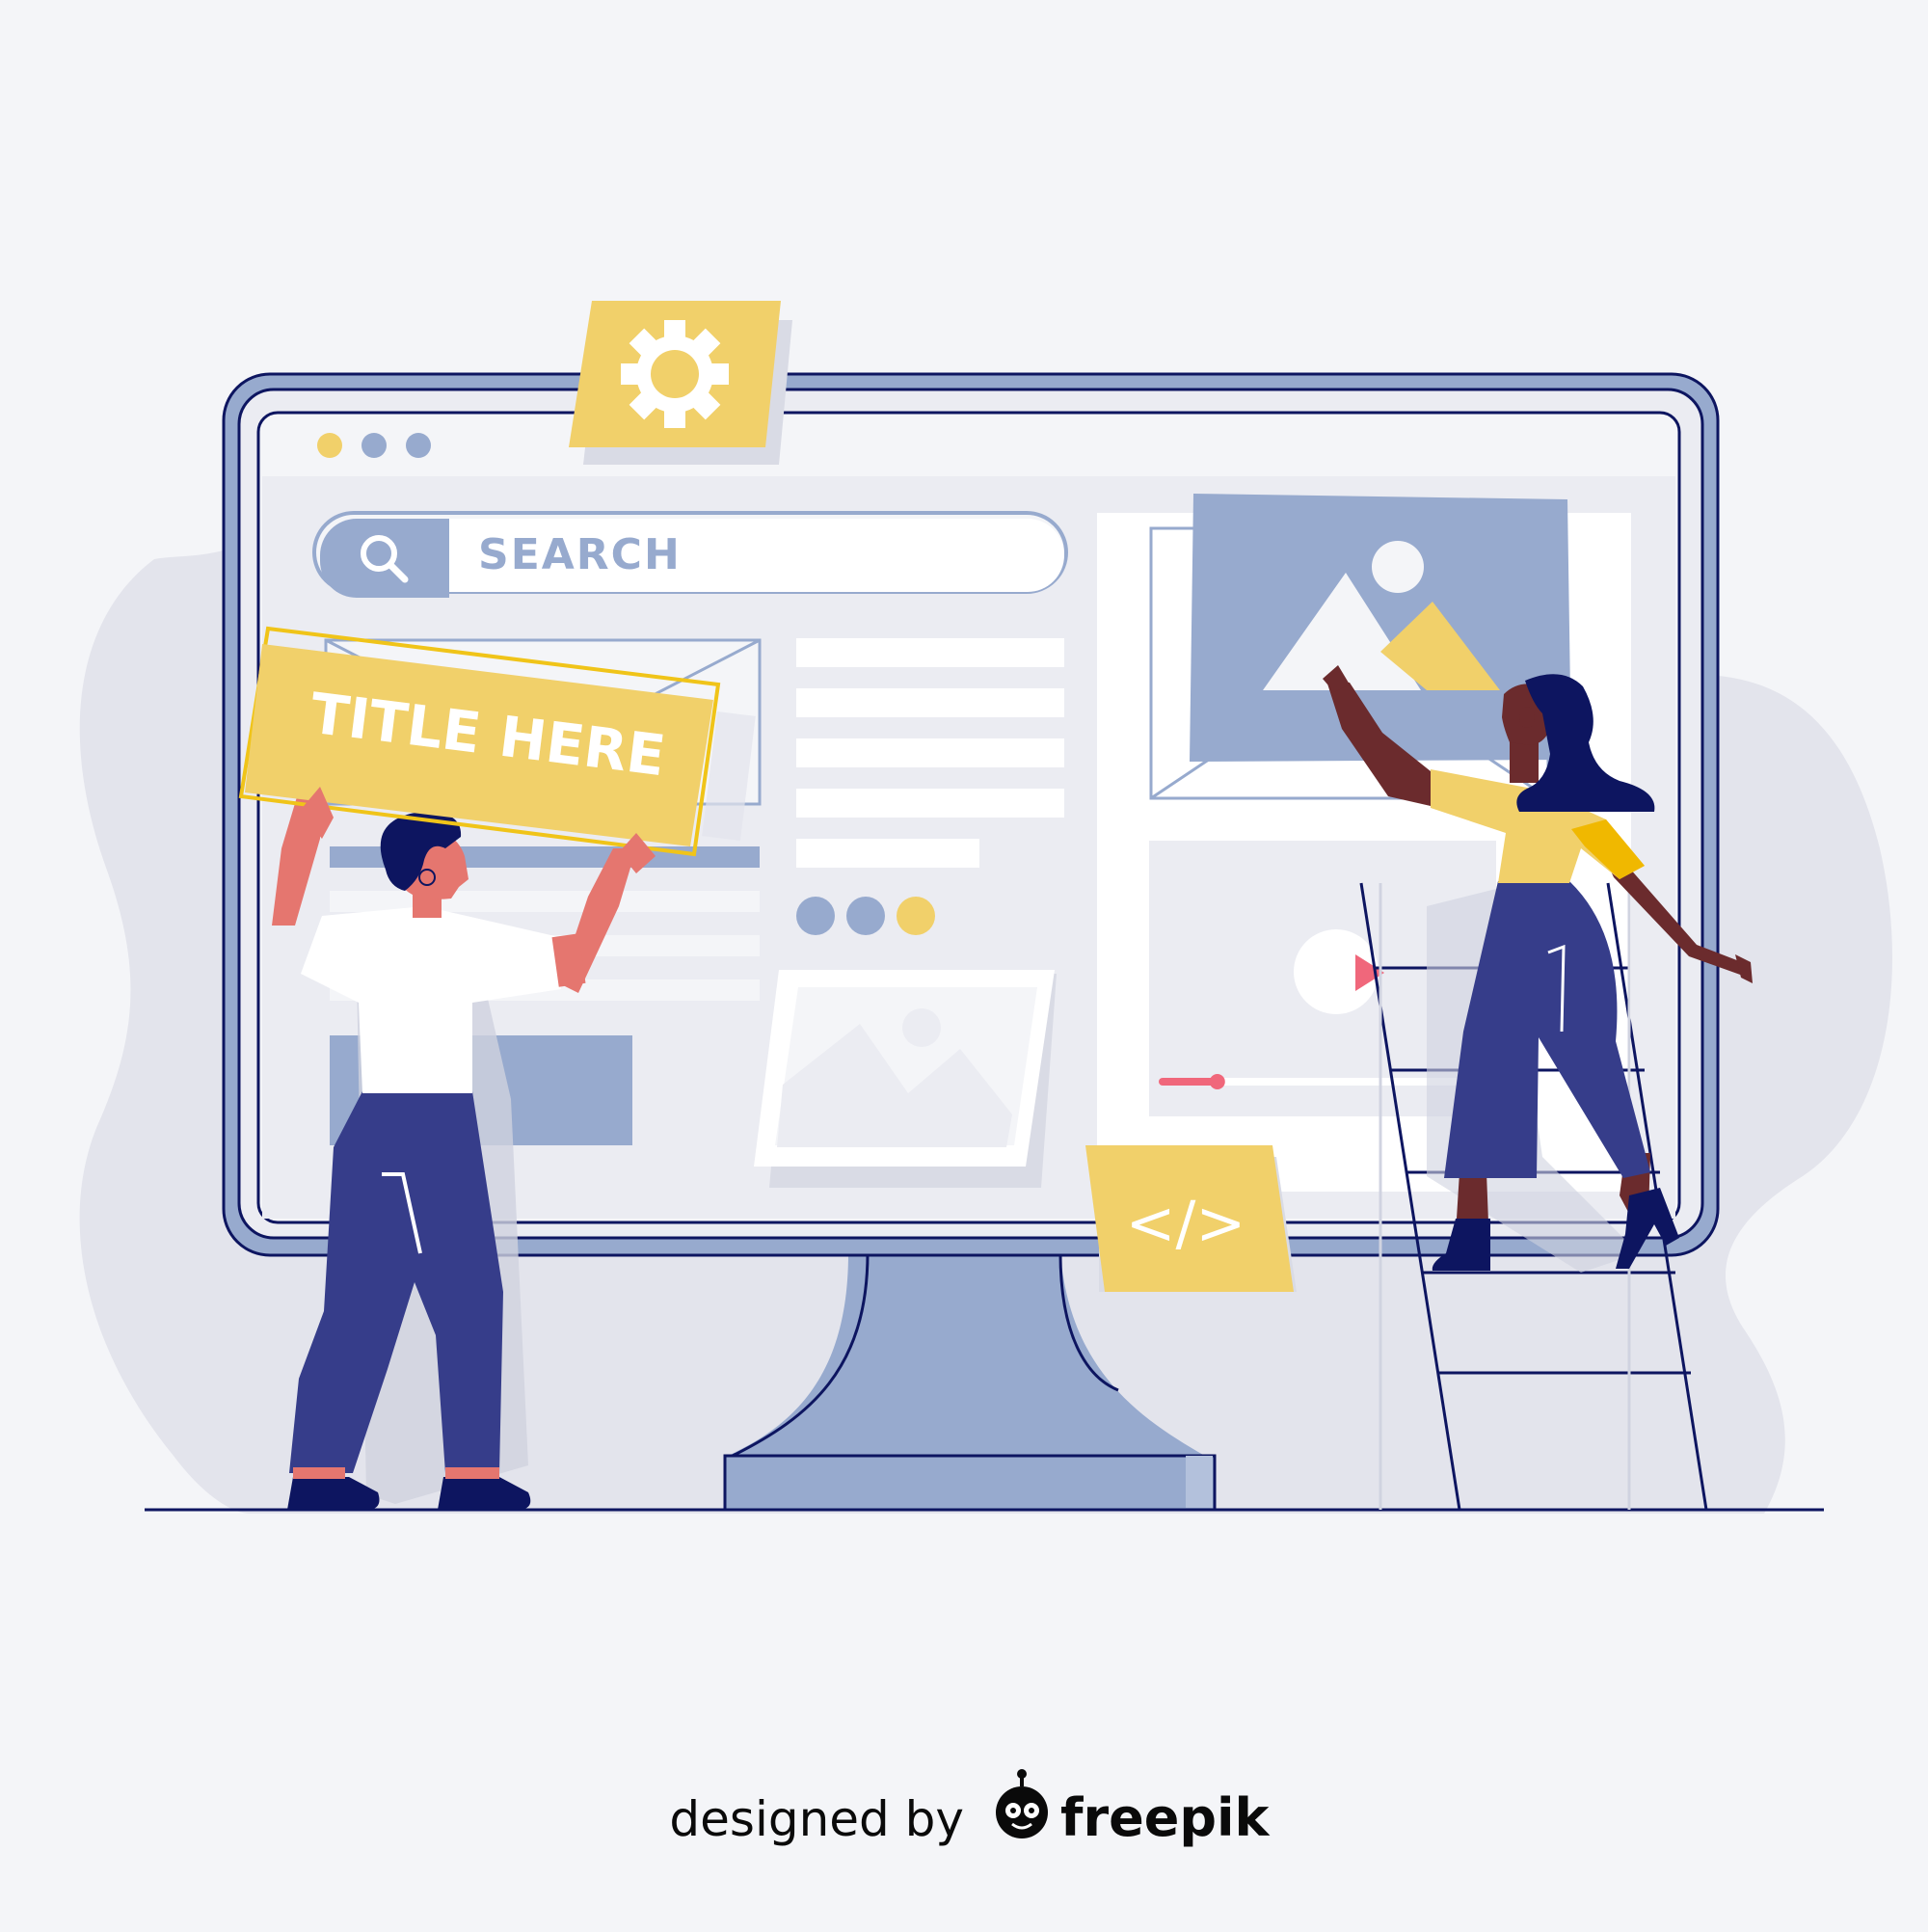  Describe the element at coordinates (1186, 1223) in the screenshot. I see `code-icon: </>` at that location.